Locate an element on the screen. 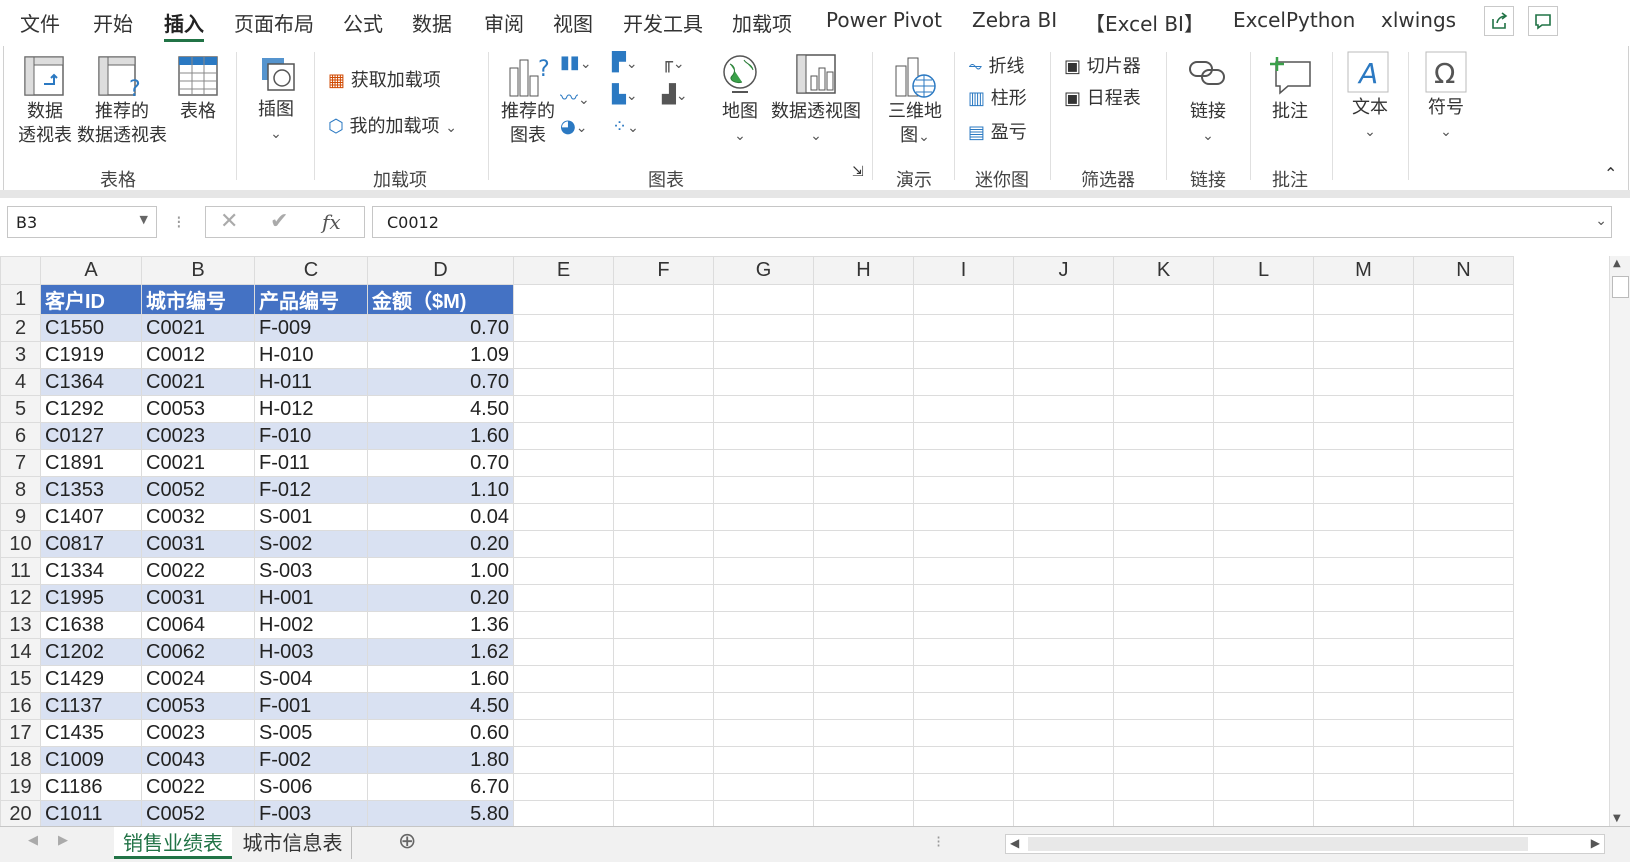 This screenshot has width=1630, height=862. column-header: N is located at coordinates (1463, 270).